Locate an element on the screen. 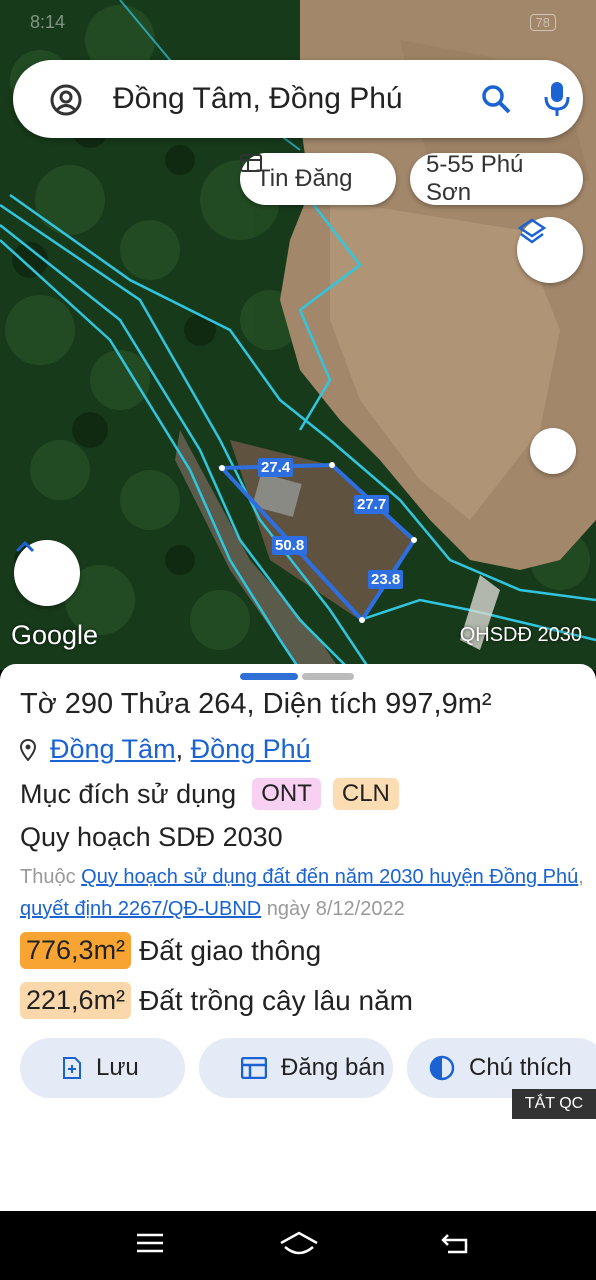 The image size is (596, 1280). location-dot-button is located at coordinates (553, 451).